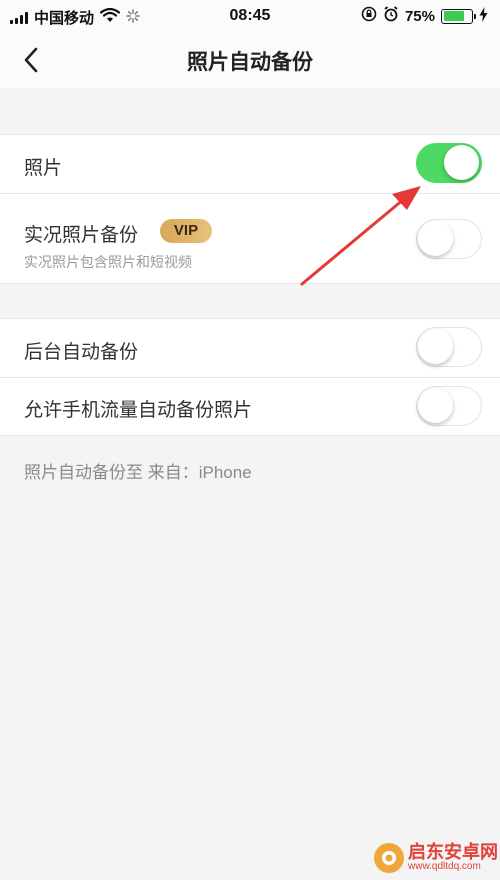 This screenshot has width=500, height=880. Describe the element at coordinates (138, 410) in the screenshot. I see `cellular-backup-label: 允许手机流量自动备份照片` at that location.